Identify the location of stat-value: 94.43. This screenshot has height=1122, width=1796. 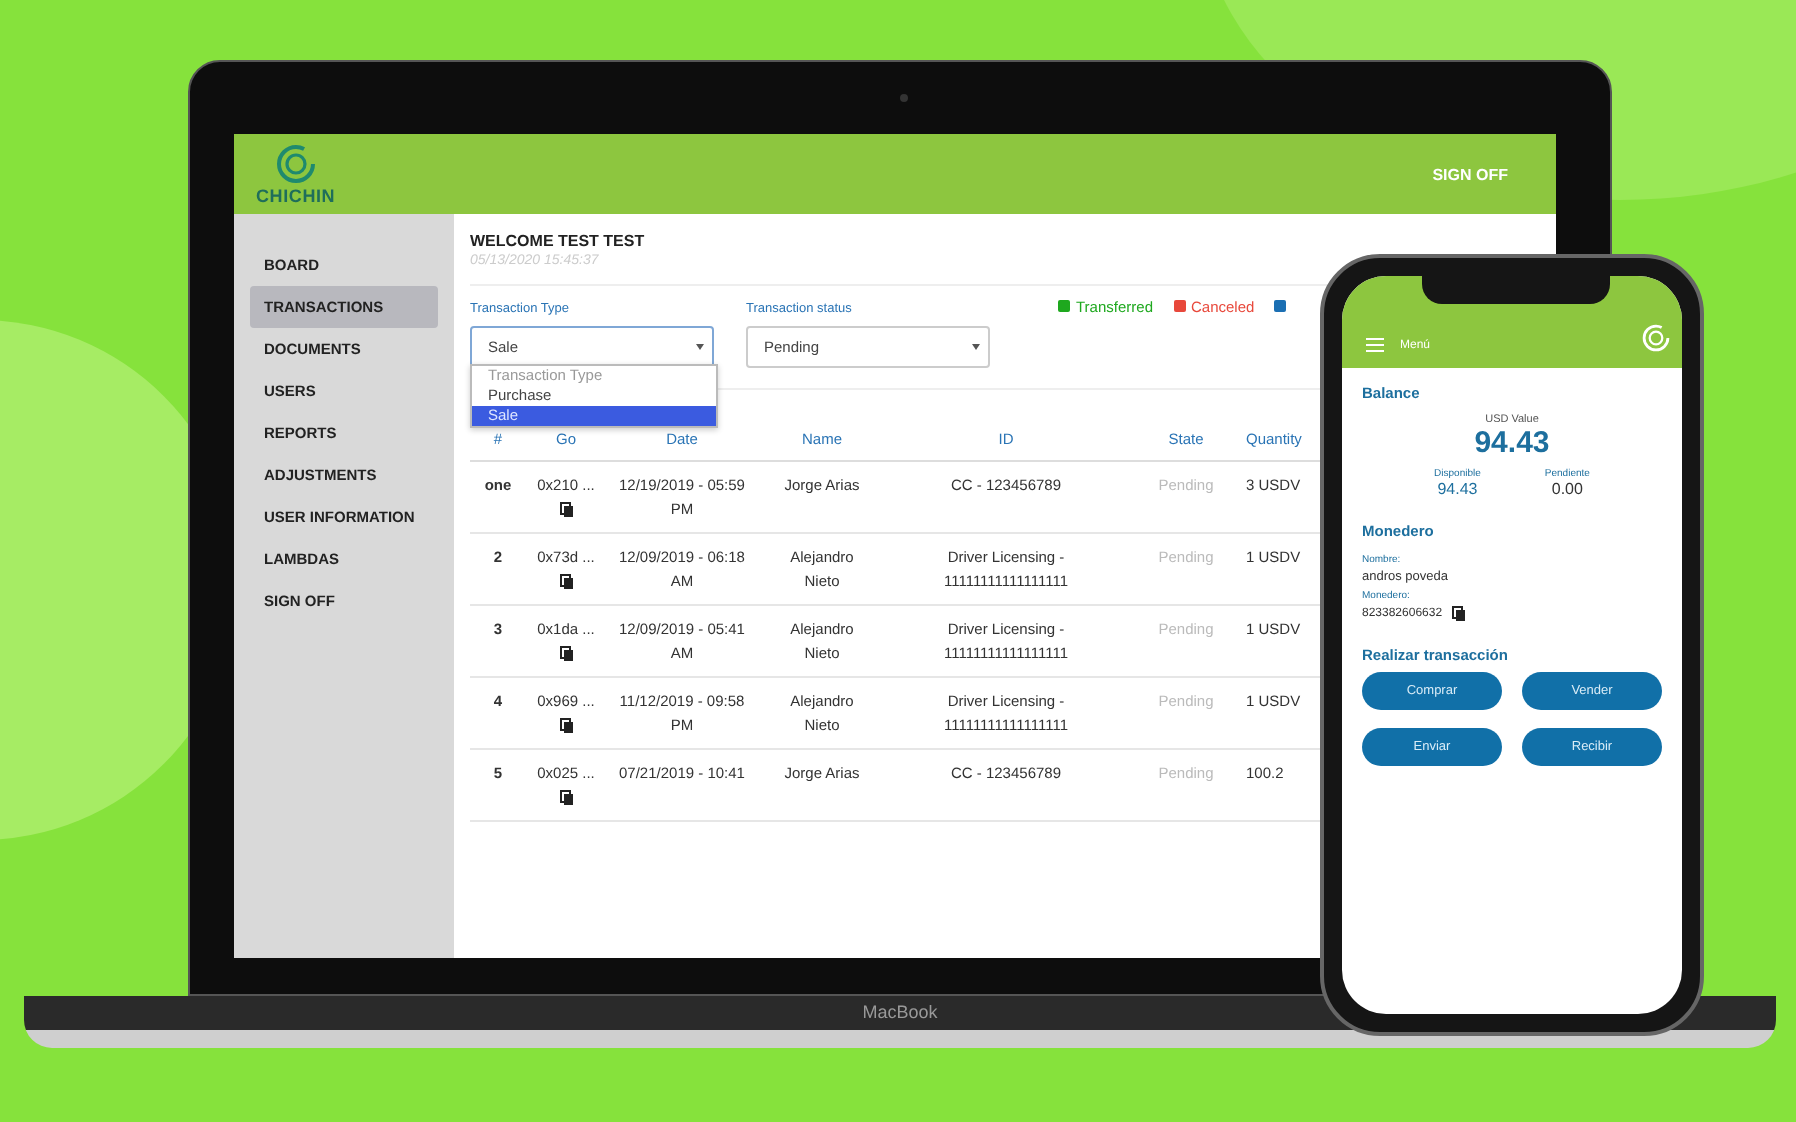
(1457, 489).